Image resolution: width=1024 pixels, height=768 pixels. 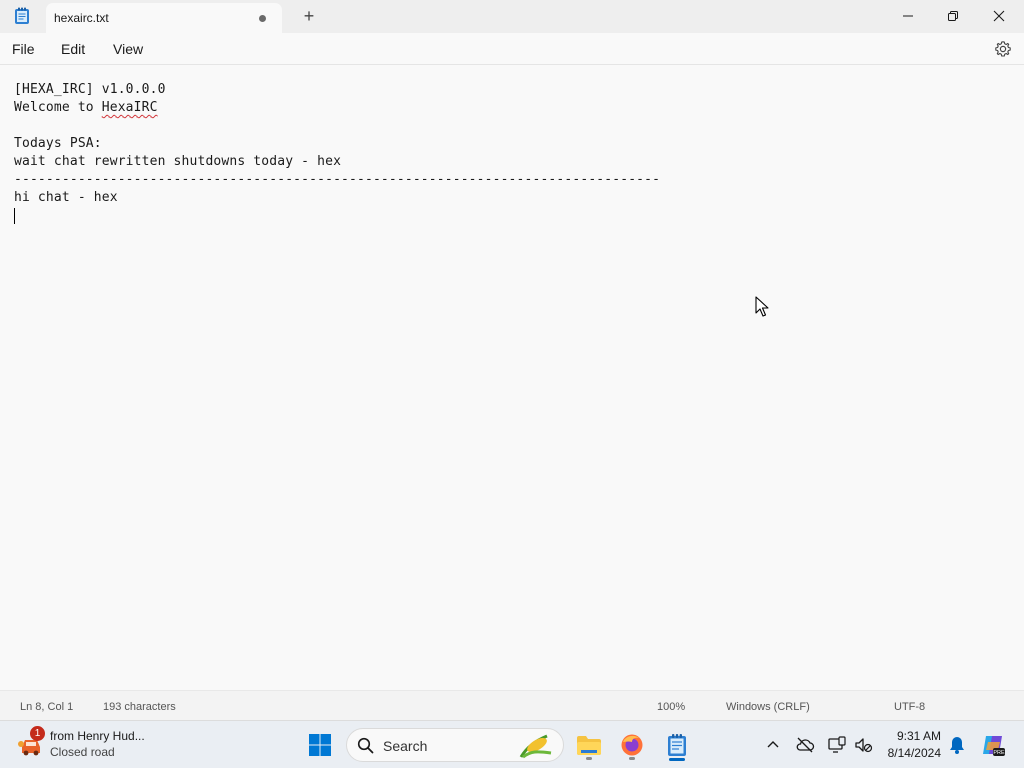 I want to click on new-tab-button: +, so click(x=309, y=16).